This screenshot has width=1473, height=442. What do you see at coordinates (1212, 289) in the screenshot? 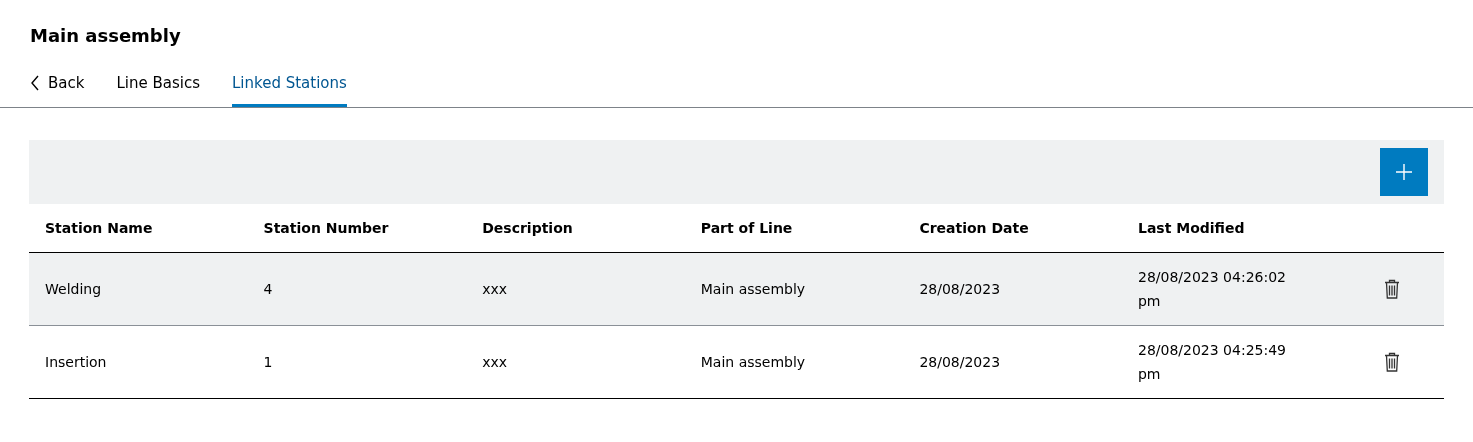
I see `table-cell-text: 28/08/2023 04:26:02 pm` at bounding box center [1212, 289].